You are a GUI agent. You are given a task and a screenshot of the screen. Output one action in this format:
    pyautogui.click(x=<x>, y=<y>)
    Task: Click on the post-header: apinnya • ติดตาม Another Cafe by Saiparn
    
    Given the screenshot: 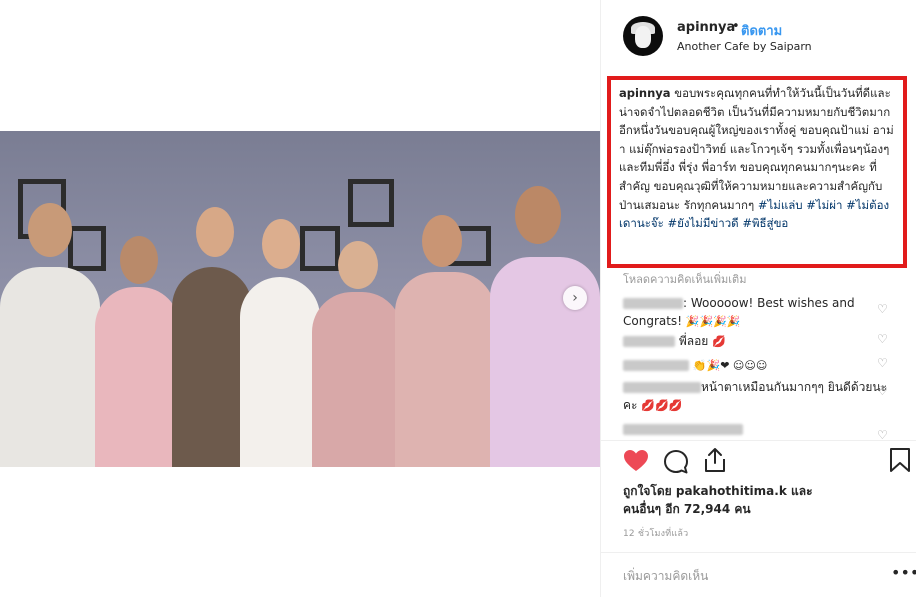 What is the action you would take?
    pyautogui.click(x=758, y=36)
    